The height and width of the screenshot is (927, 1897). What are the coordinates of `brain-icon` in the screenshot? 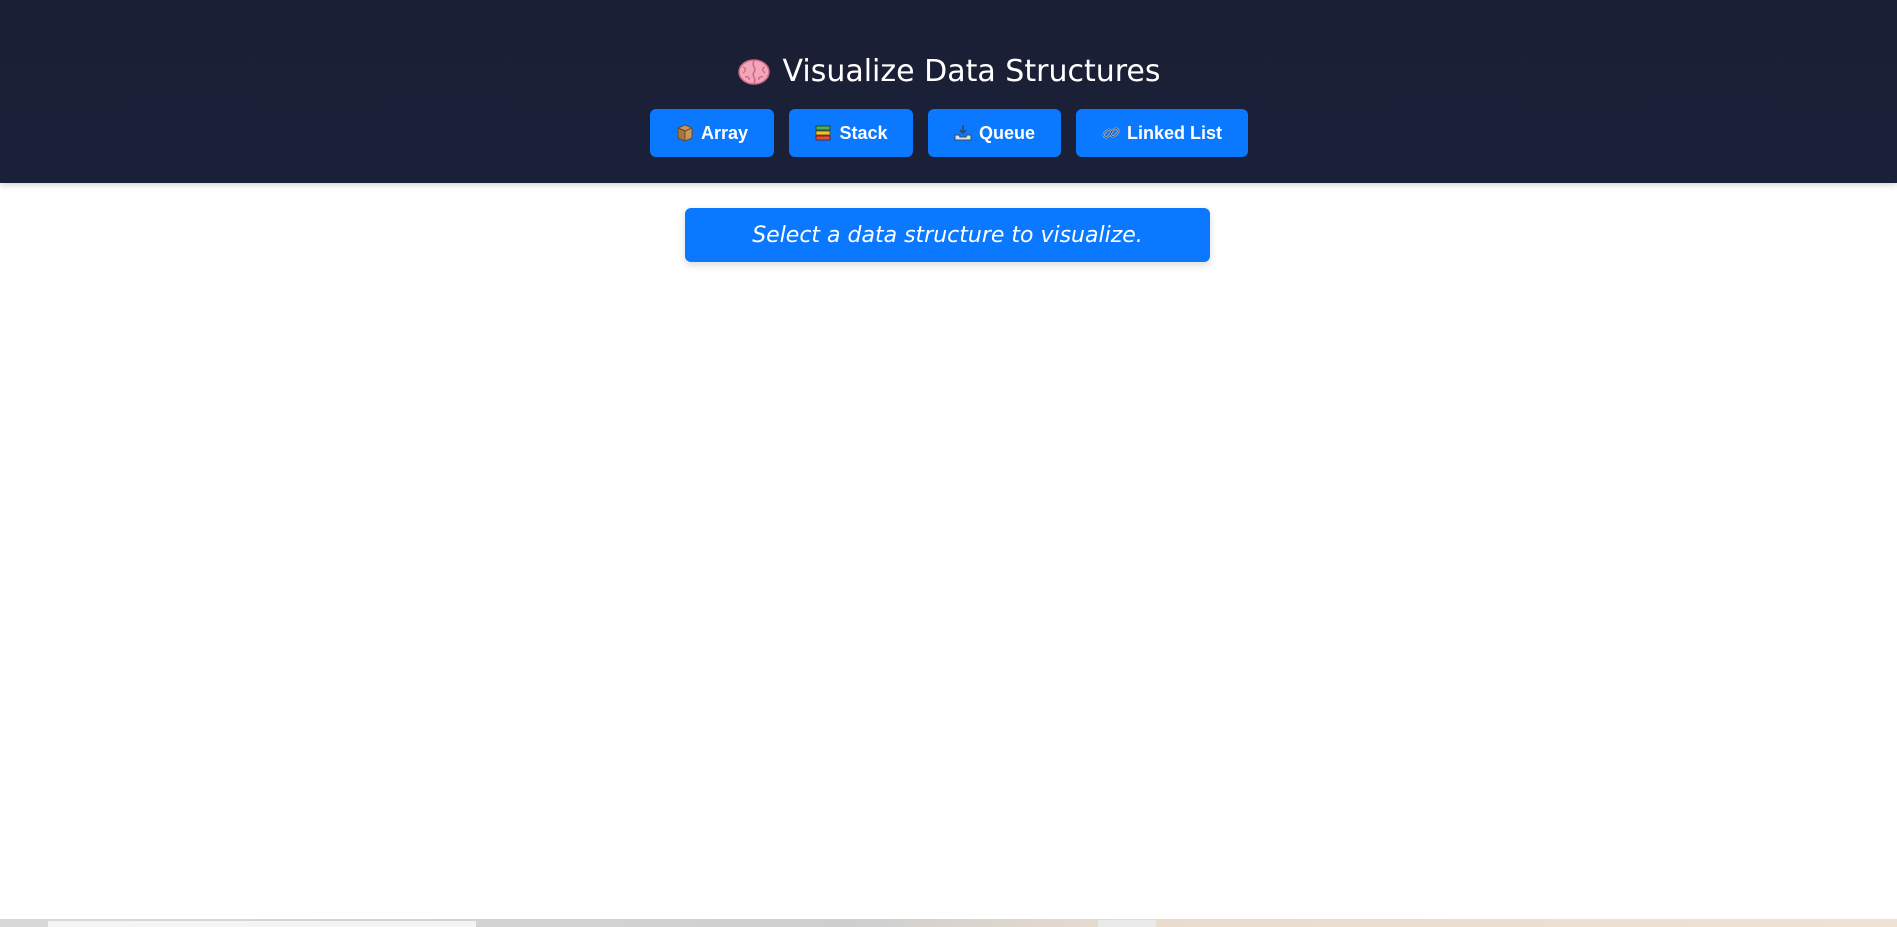 It's located at (754, 71).